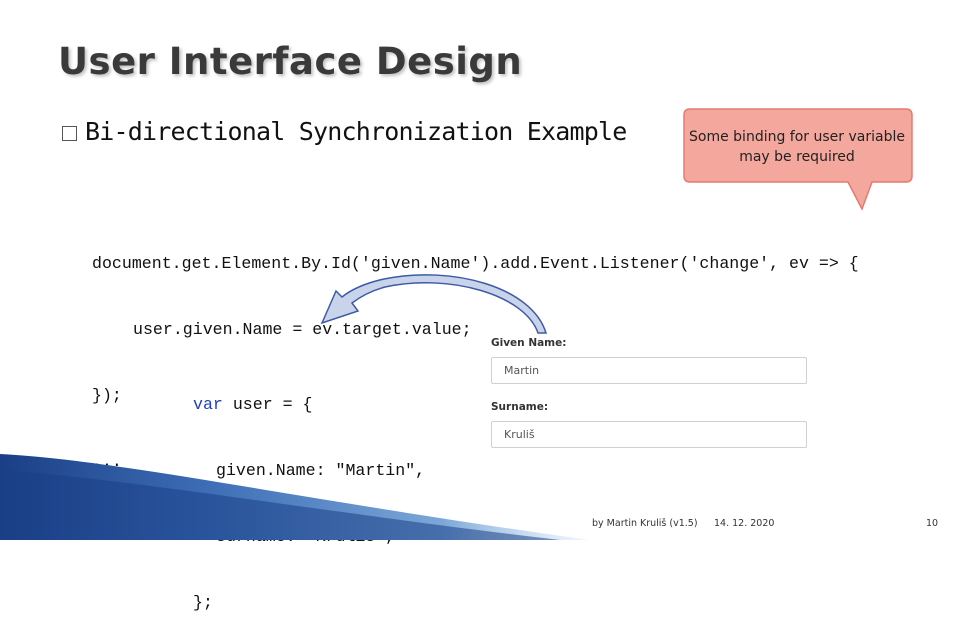  What do you see at coordinates (290, 61) in the screenshot?
I see `slide-title: User Interface Design` at bounding box center [290, 61].